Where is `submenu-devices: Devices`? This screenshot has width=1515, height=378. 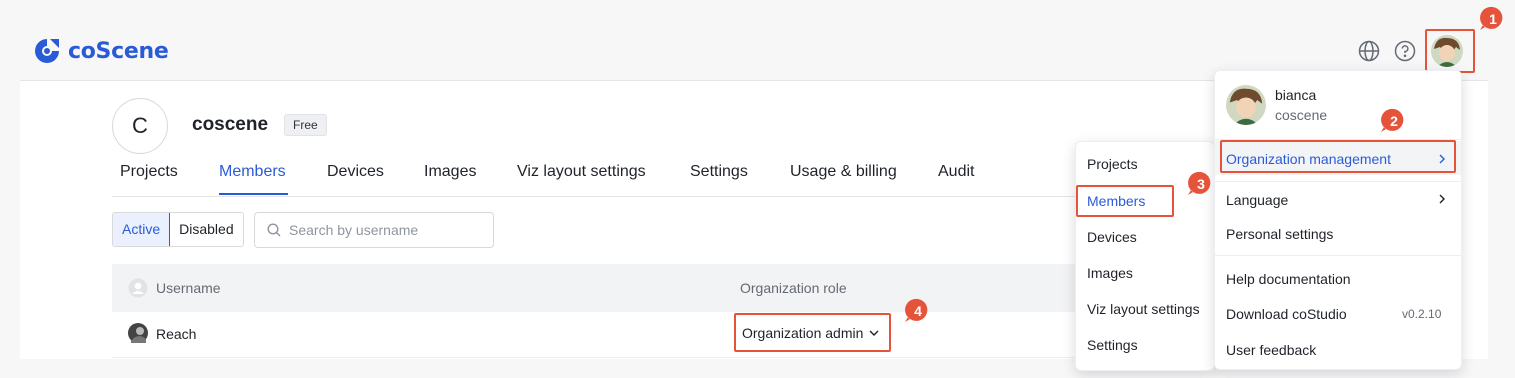
submenu-devices: Devices is located at coordinates (1112, 237).